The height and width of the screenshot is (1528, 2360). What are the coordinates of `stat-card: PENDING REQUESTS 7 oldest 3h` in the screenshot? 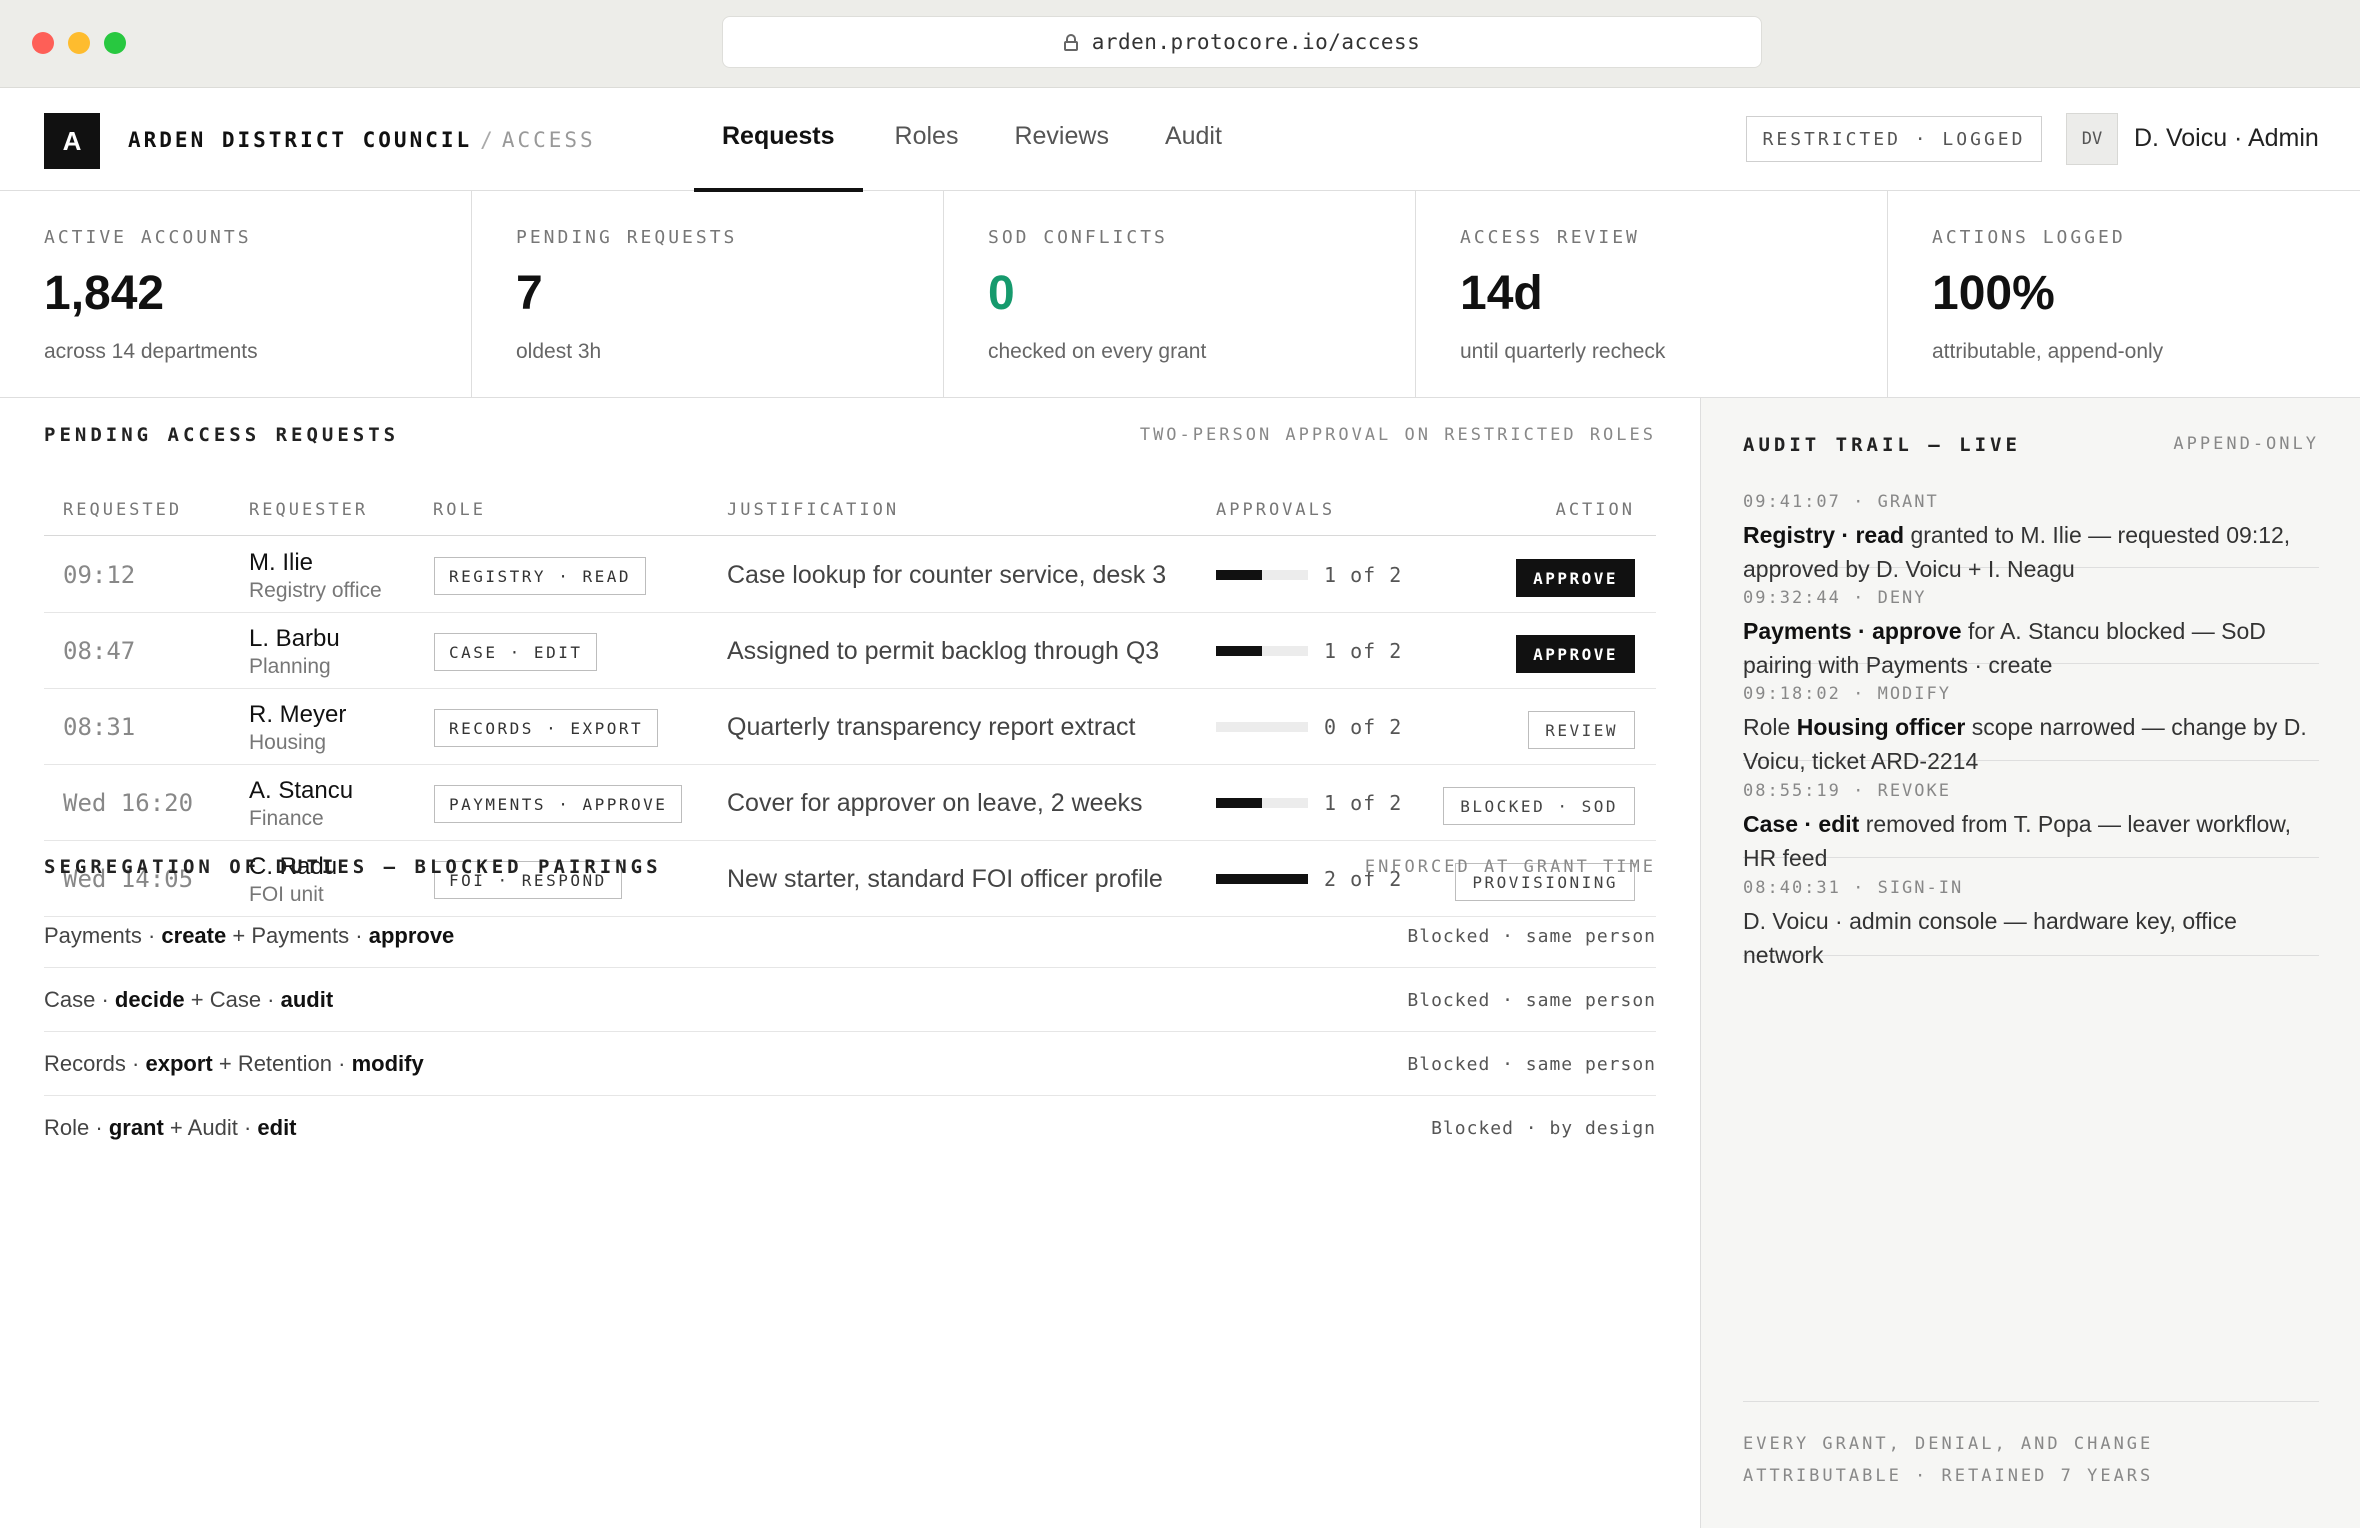 It's located at (708, 294).